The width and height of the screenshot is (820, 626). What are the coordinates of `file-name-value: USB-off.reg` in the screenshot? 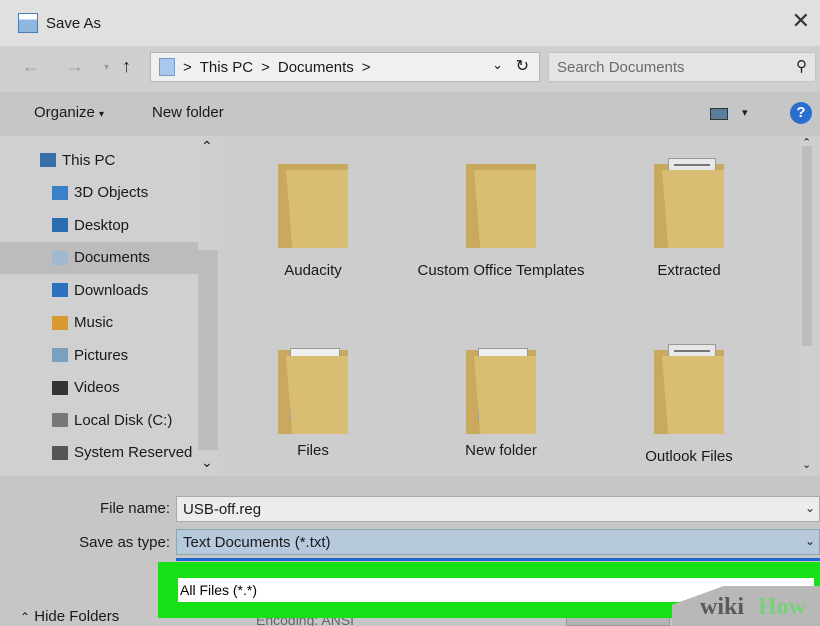 It's located at (222, 509).